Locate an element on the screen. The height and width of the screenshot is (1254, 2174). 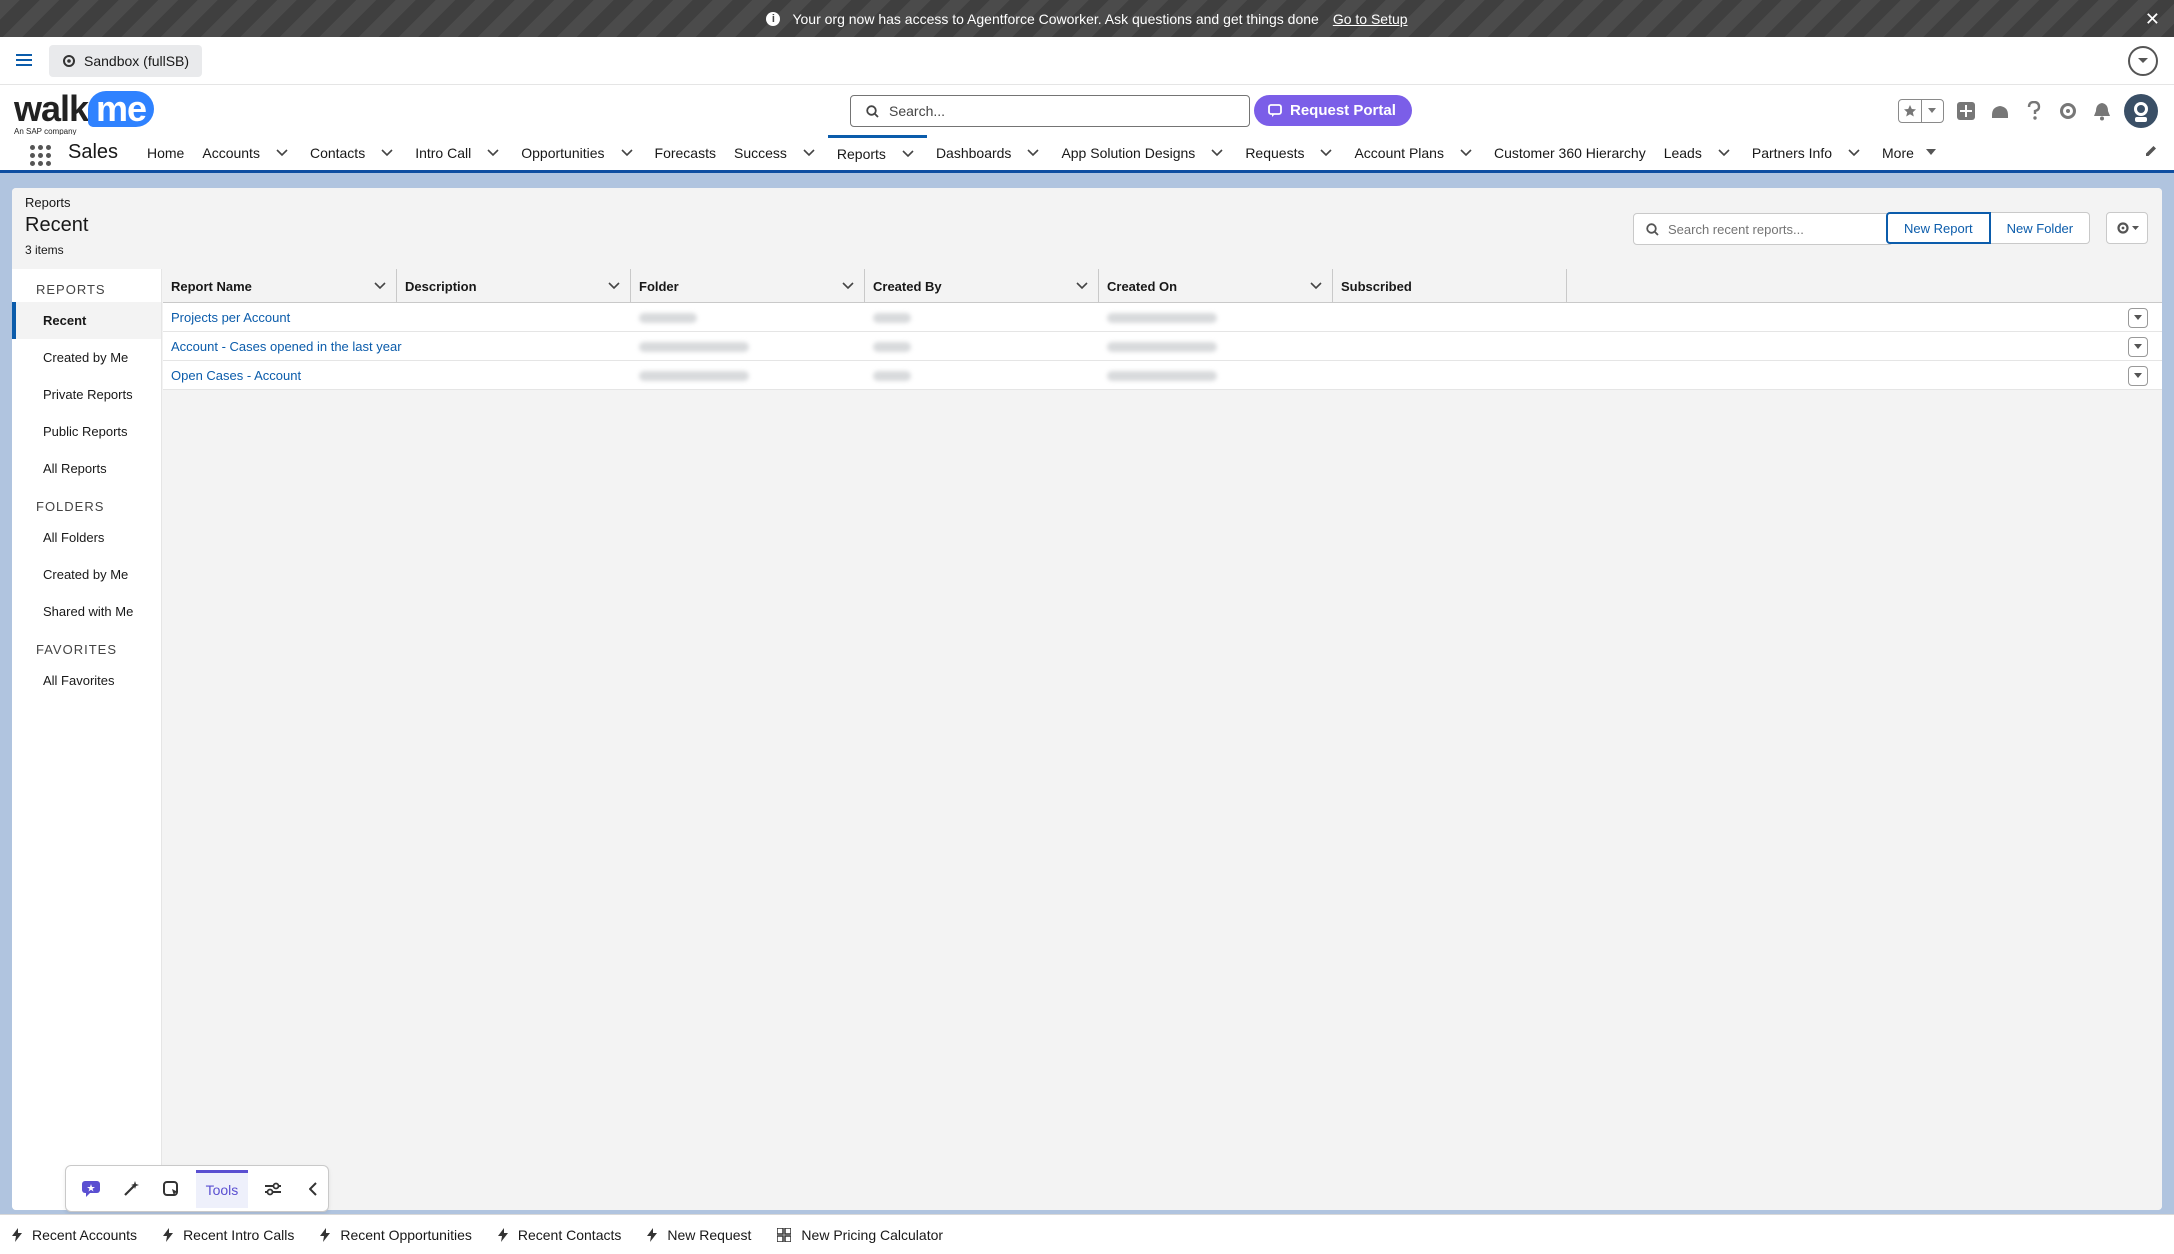
cell-report-name: Account - Cases opened in the last year is located at coordinates (397, 346).